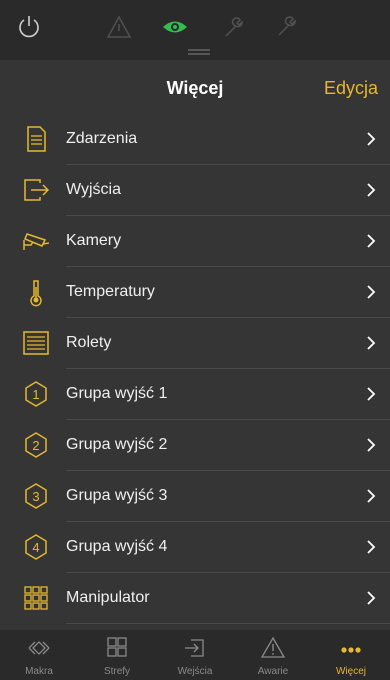 The width and height of the screenshot is (390, 680). Describe the element at coordinates (194, 648) in the screenshot. I see `input-icon` at that location.